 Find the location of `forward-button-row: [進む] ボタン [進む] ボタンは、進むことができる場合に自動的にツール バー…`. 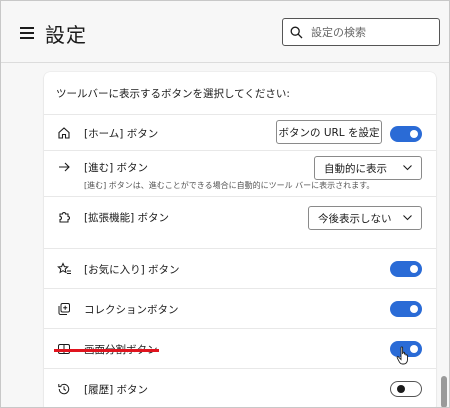

forward-button-row: [進む] ボタン [進む] ボタンは、進むことができる場合に自動的にツール バー… is located at coordinates (240, 173).